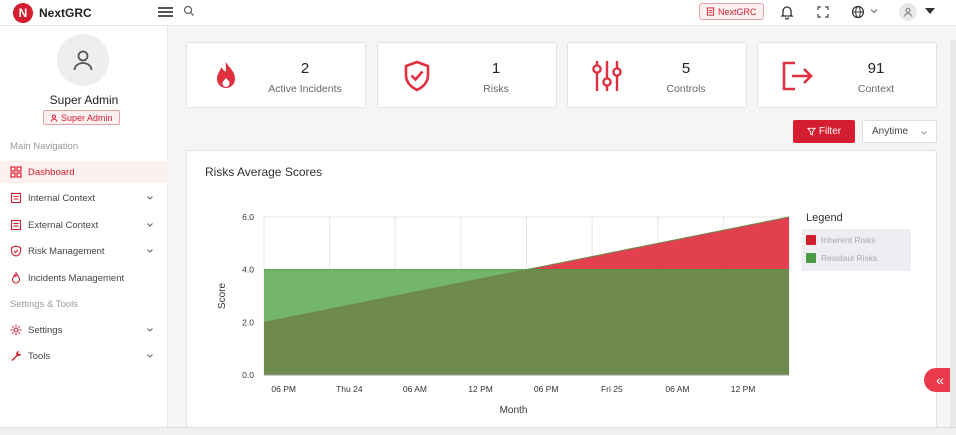  What do you see at coordinates (63, 225) in the screenshot?
I see `nav-item-label: External Context` at bounding box center [63, 225].